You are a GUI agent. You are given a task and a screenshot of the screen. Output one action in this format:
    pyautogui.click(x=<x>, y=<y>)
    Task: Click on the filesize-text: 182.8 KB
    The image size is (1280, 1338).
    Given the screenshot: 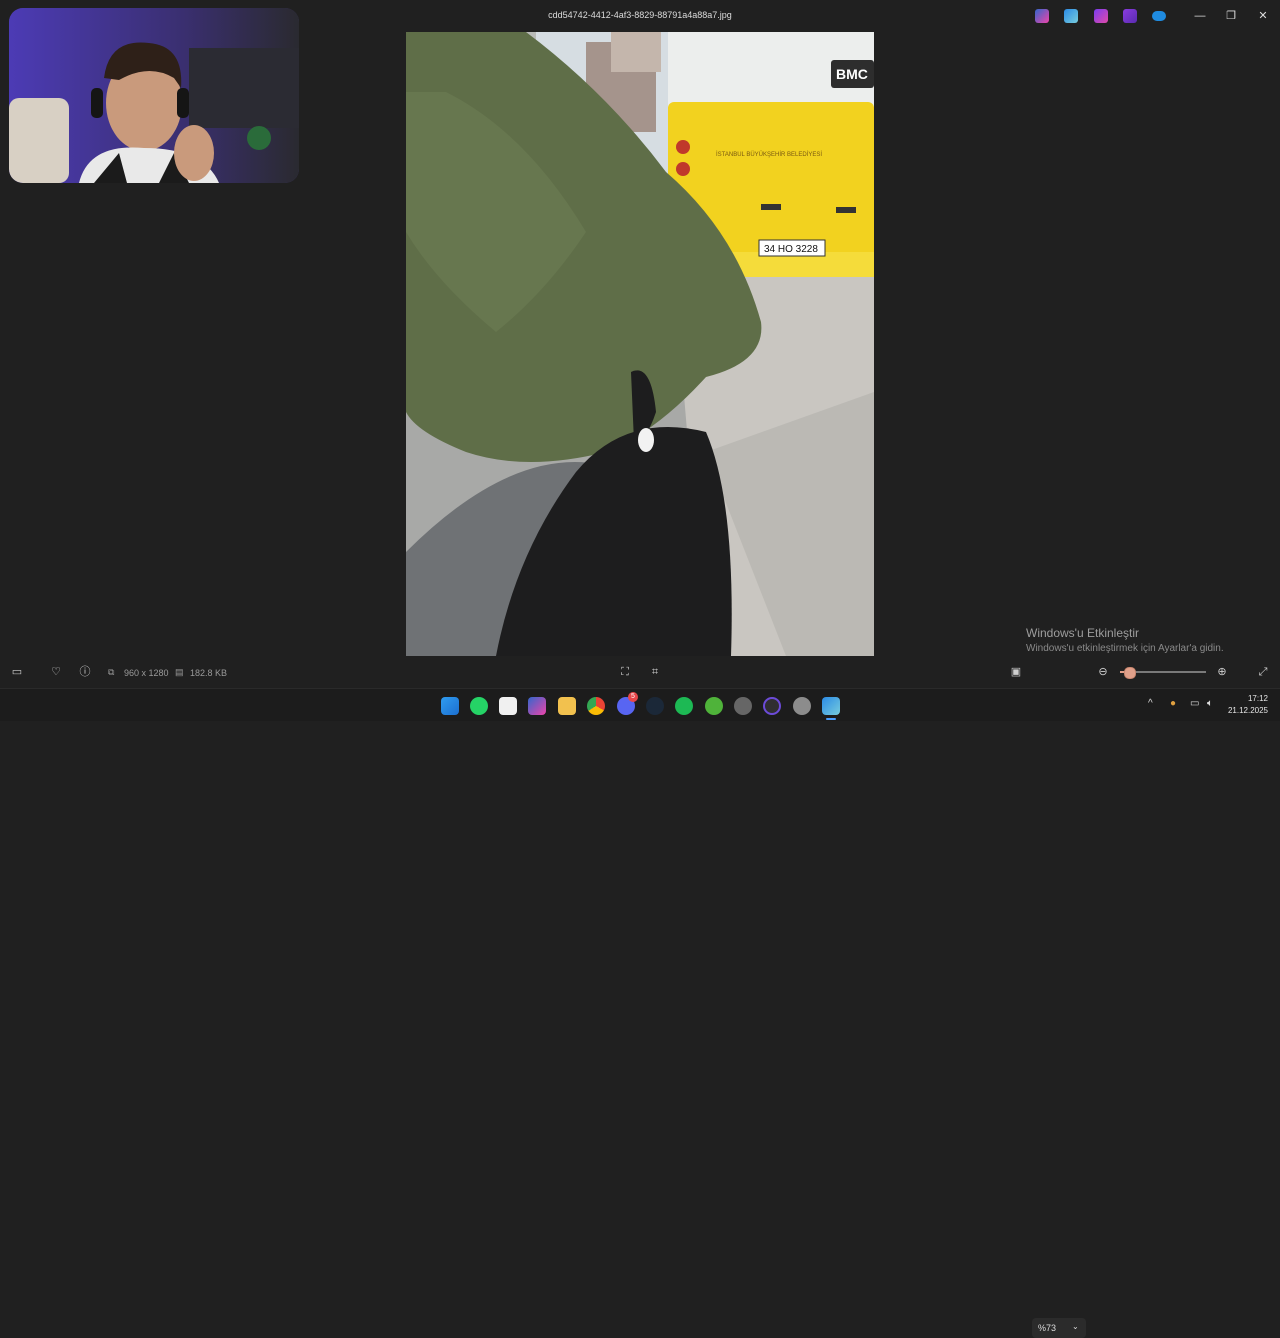 What is the action you would take?
    pyautogui.click(x=209, y=673)
    